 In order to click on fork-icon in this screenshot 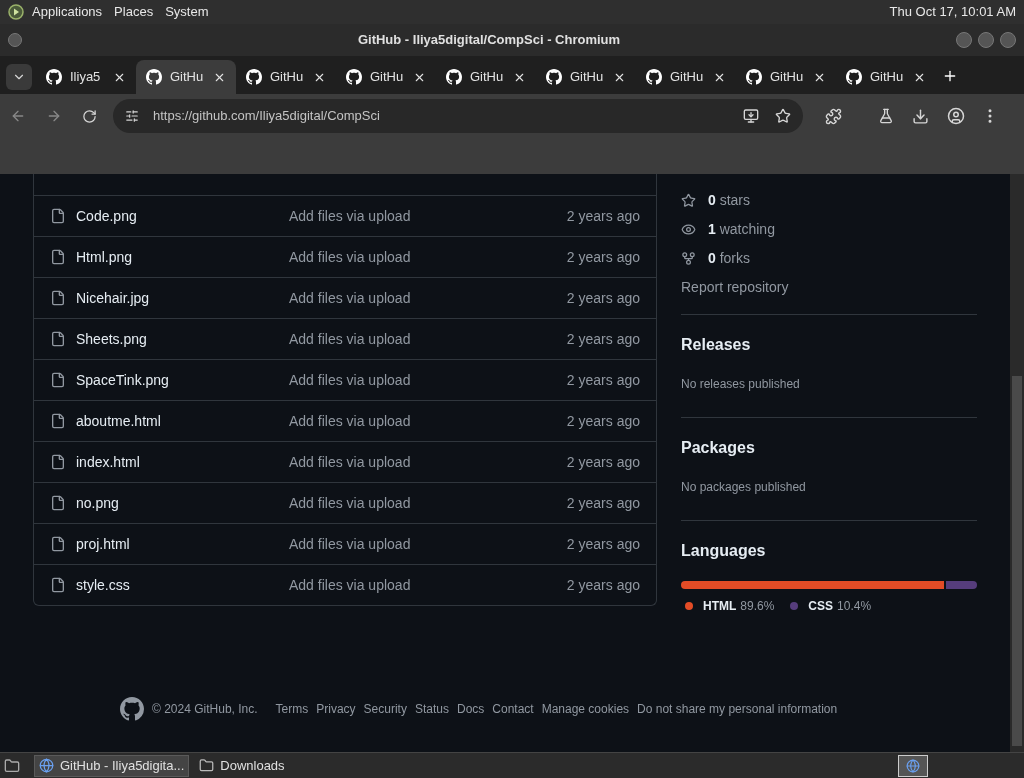, I will do `click(688, 258)`.